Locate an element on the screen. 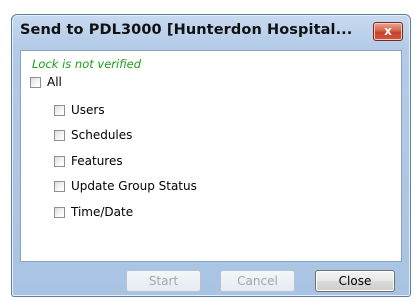 The width and height of the screenshot is (414, 302). cancel-button: Cancel is located at coordinates (257, 281).